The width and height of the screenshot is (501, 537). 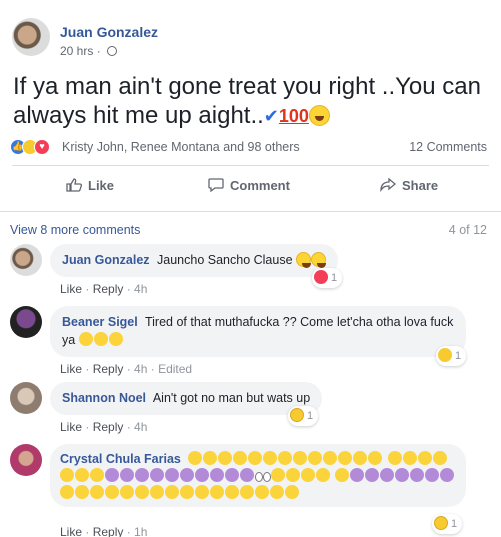 What do you see at coordinates (100, 322) in the screenshot?
I see `commenter-name: Beaner Sigel` at bounding box center [100, 322].